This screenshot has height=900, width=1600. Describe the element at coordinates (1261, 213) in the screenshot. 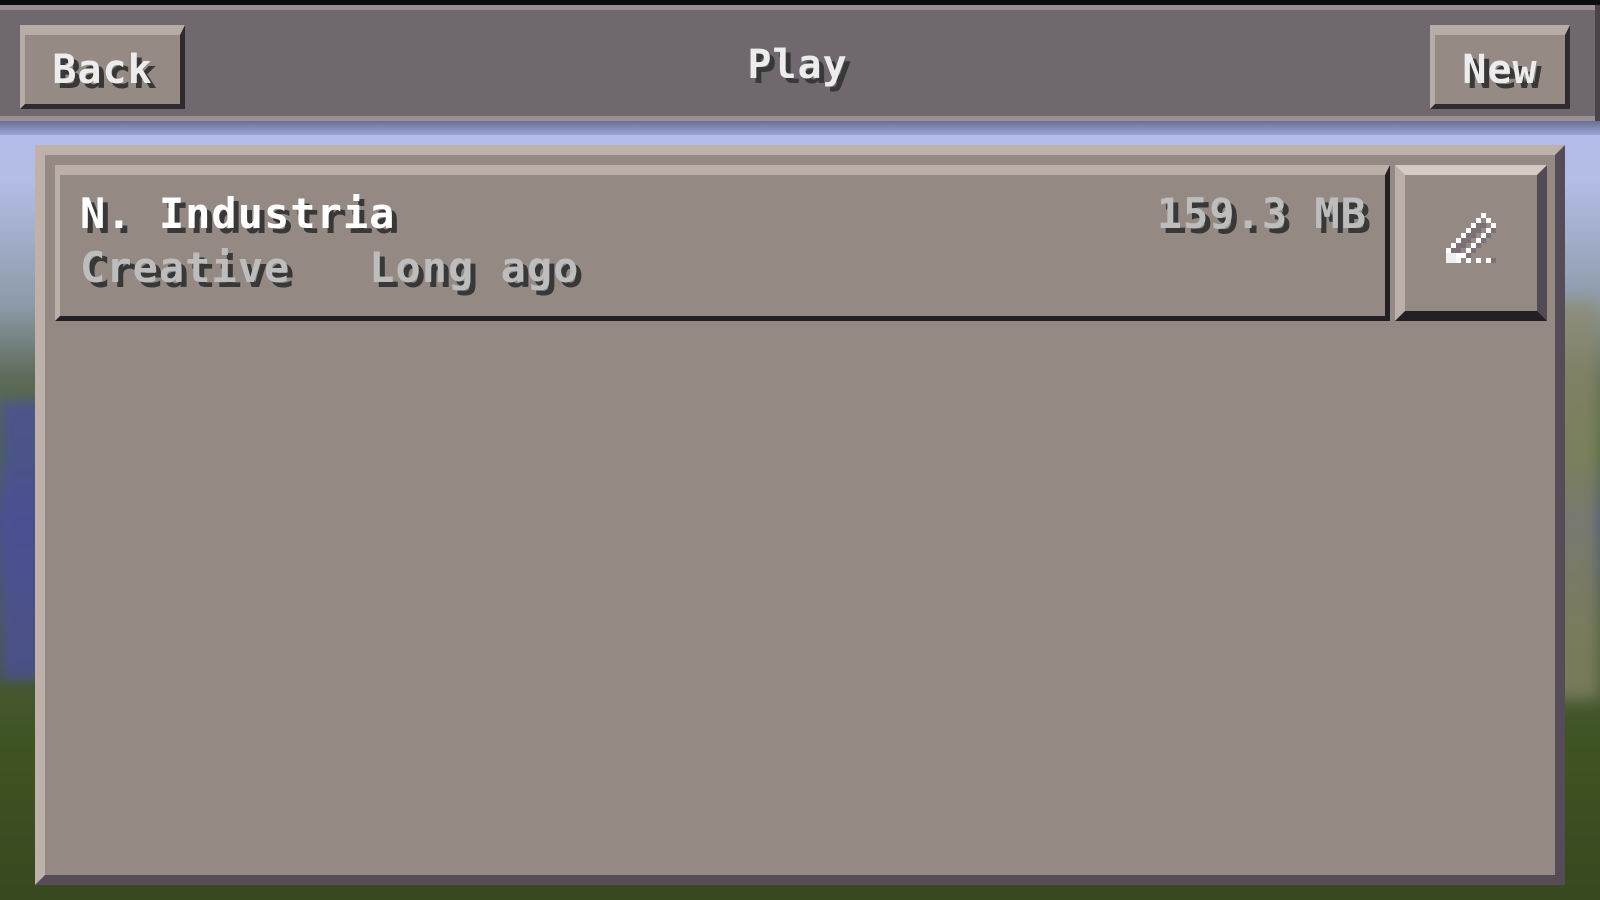

I see `world-size: 159.3 MB` at that location.